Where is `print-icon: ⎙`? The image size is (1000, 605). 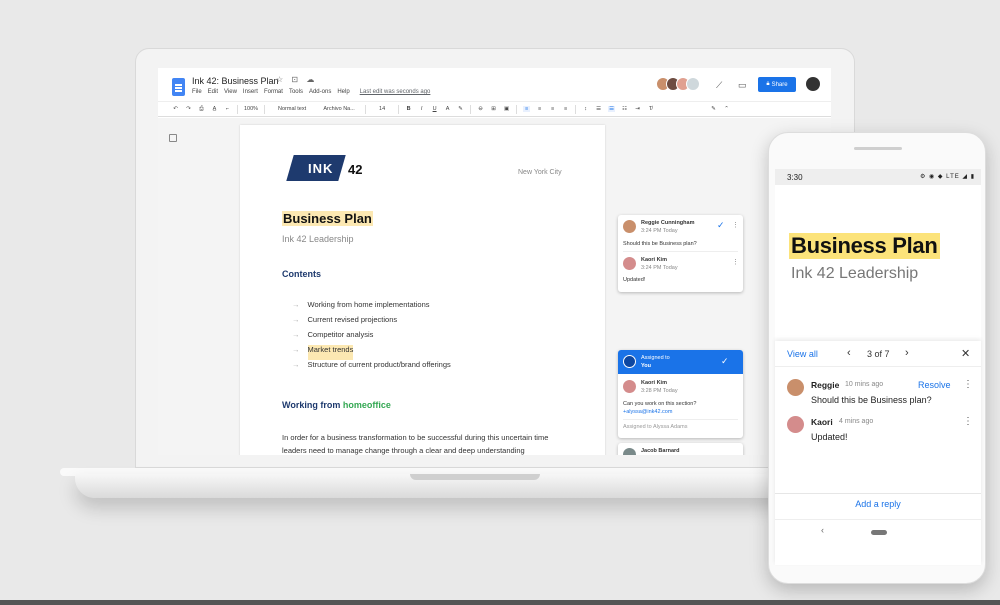
print-icon: ⎙ is located at coordinates (201, 109).